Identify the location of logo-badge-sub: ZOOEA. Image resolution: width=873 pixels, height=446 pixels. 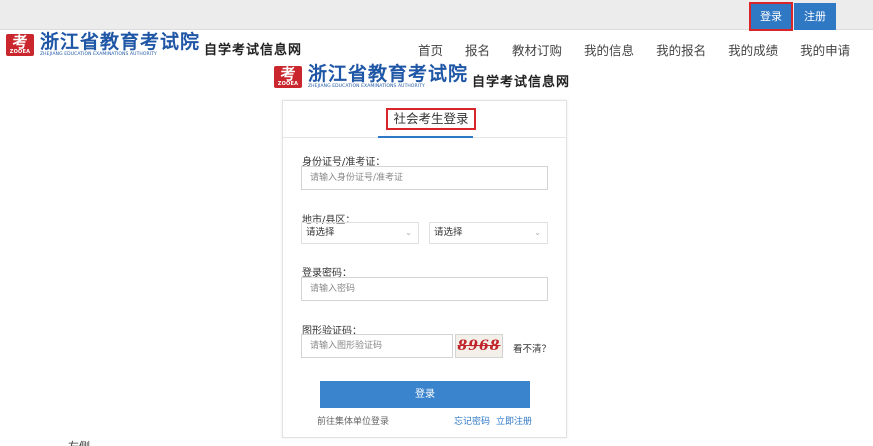
(20, 52).